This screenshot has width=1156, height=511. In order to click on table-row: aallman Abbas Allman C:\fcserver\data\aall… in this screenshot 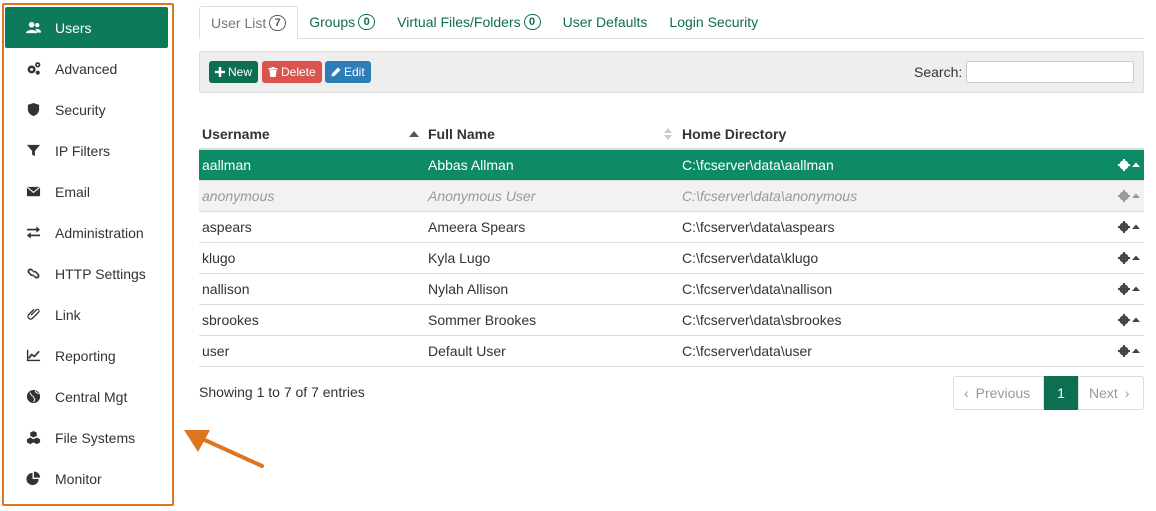, I will do `click(671, 165)`.